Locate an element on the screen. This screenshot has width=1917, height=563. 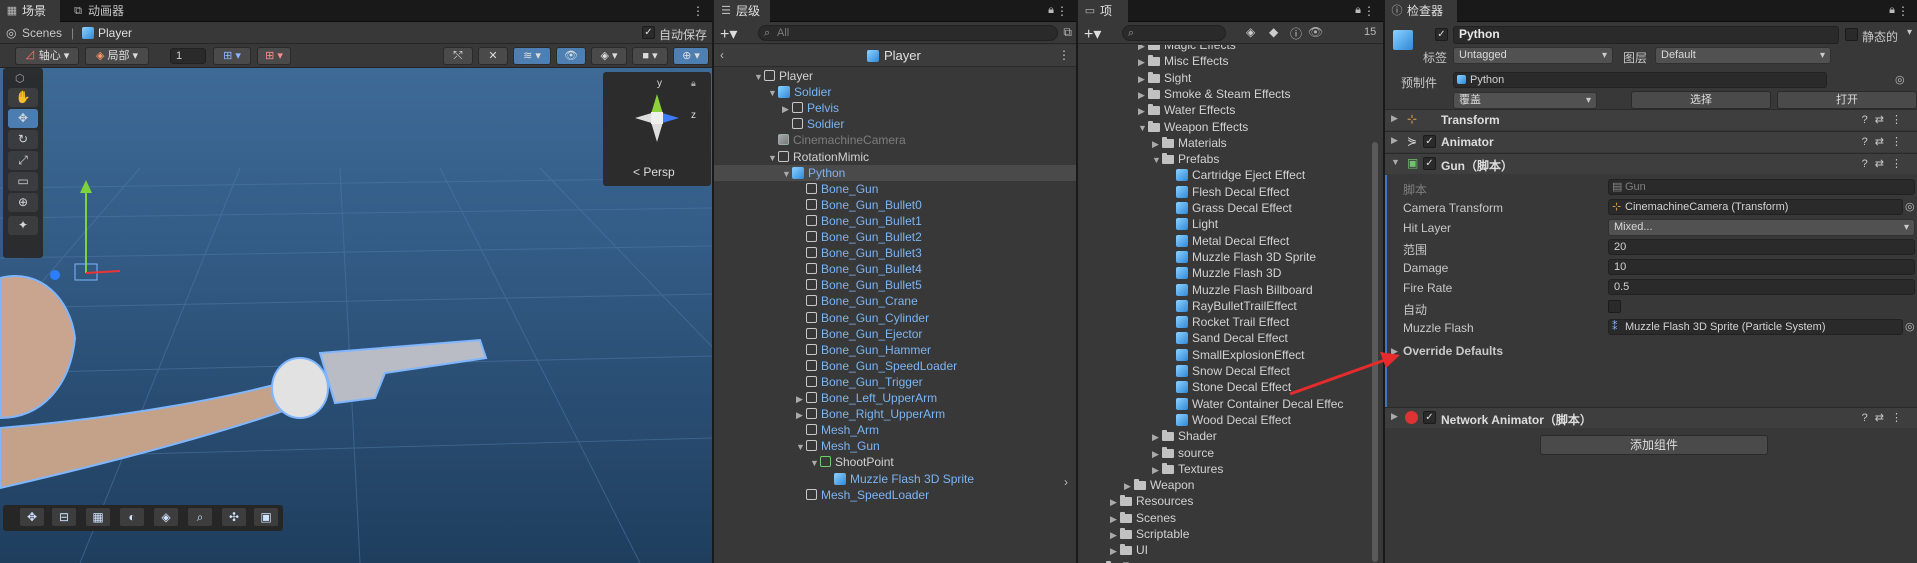
project-asset: Muzzle Flash 3D Sprite is located at coordinates (1224, 257).